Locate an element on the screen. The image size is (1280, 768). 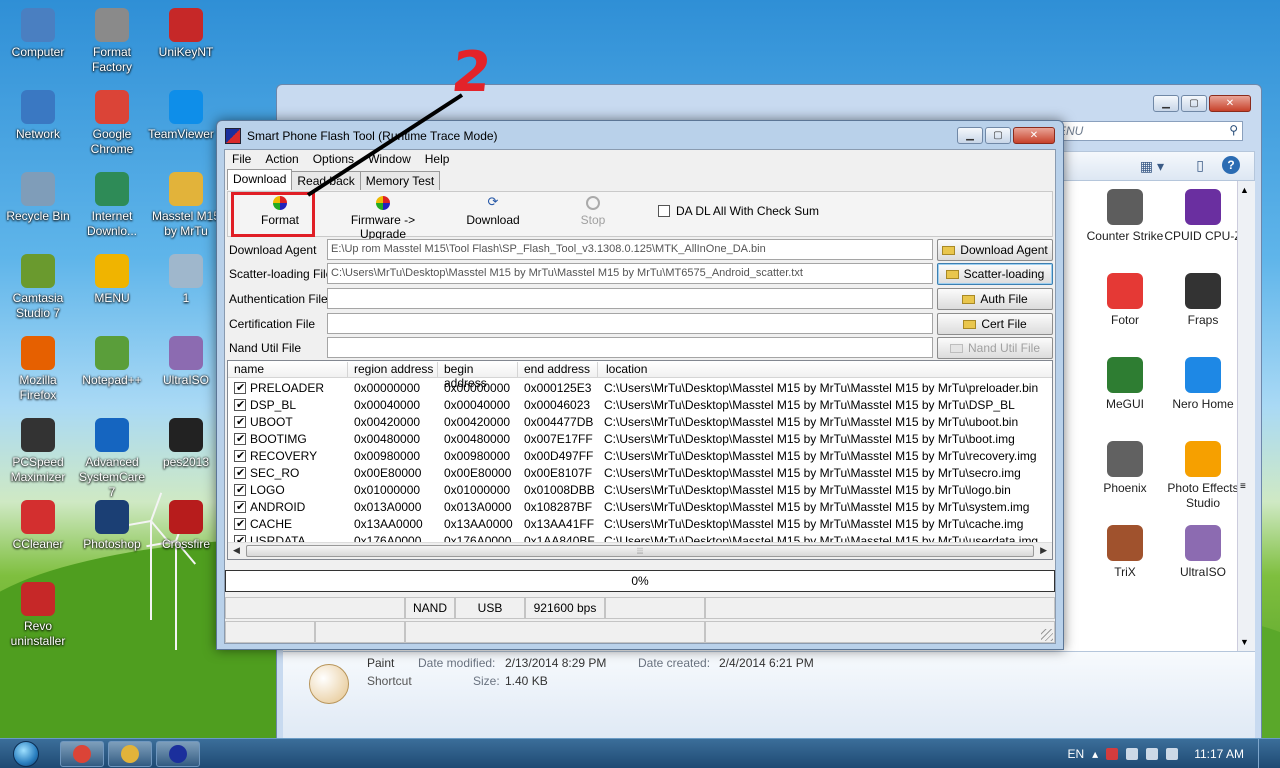
maximize-icon: ▢ is located at coordinates (998, 135).